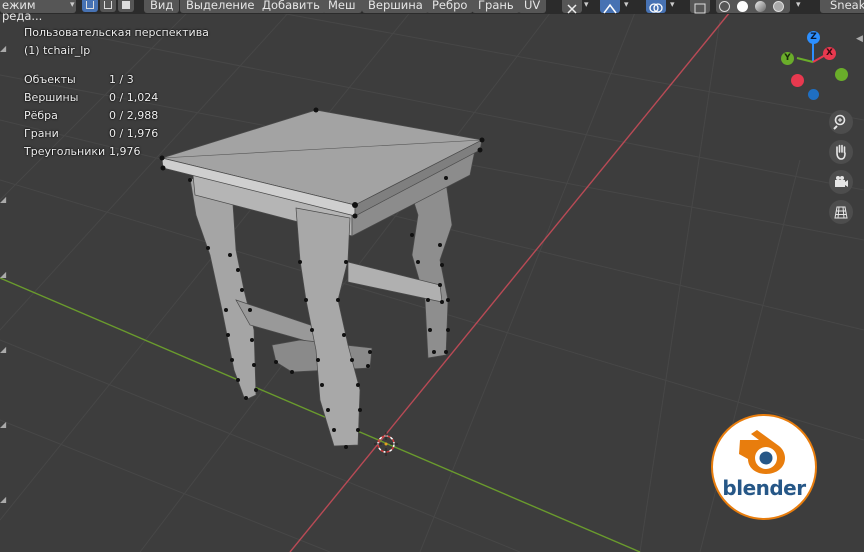  I want to click on object-name: (1) tchair_lp, so click(57, 50).